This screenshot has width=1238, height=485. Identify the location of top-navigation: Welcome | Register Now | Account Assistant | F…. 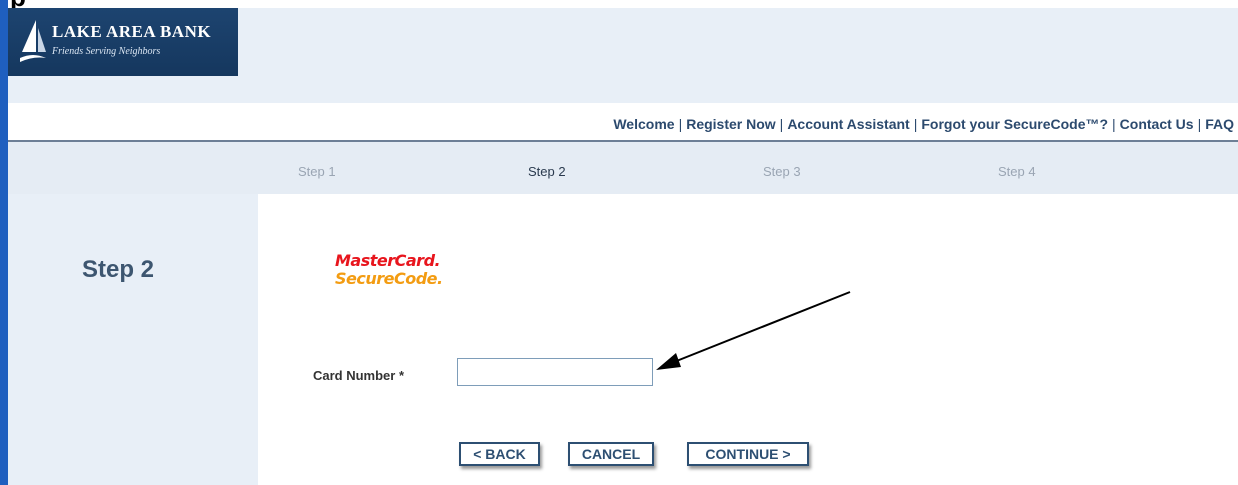
(923, 124).